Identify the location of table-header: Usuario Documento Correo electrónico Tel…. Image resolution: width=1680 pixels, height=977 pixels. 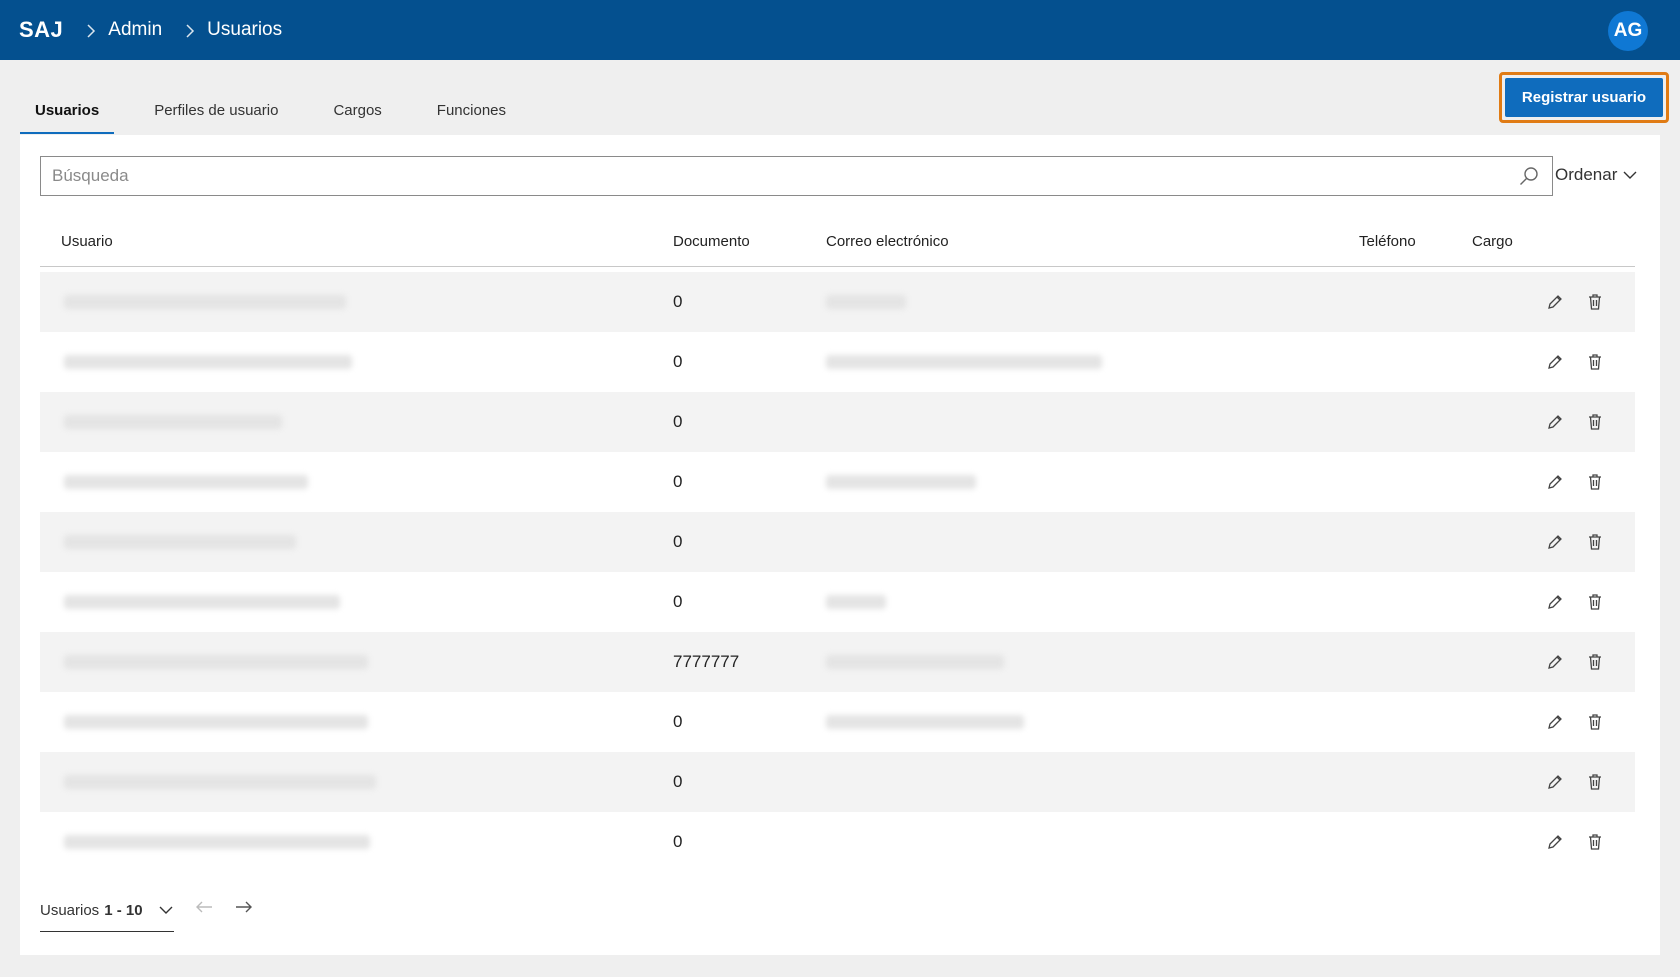
(837, 241).